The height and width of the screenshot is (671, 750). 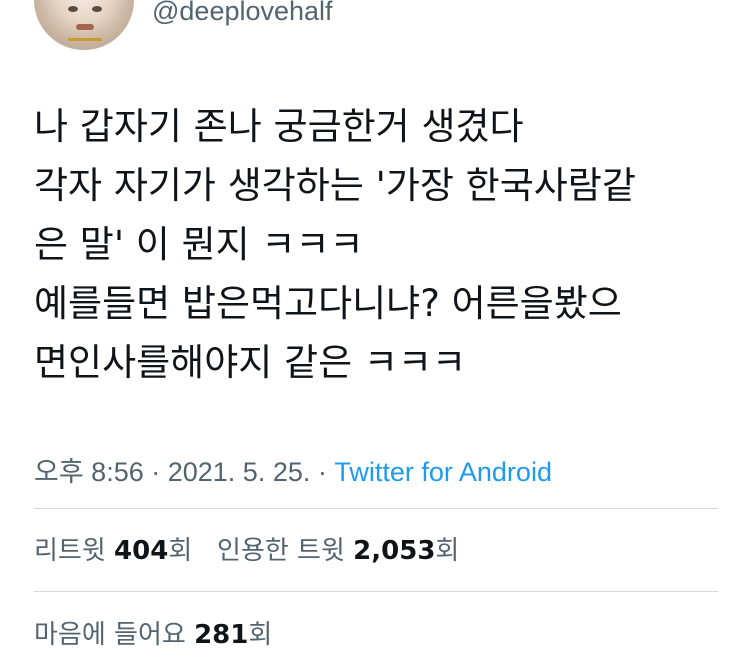 What do you see at coordinates (89, 472) in the screenshot?
I see `tweet-time: 오후 8:56` at bounding box center [89, 472].